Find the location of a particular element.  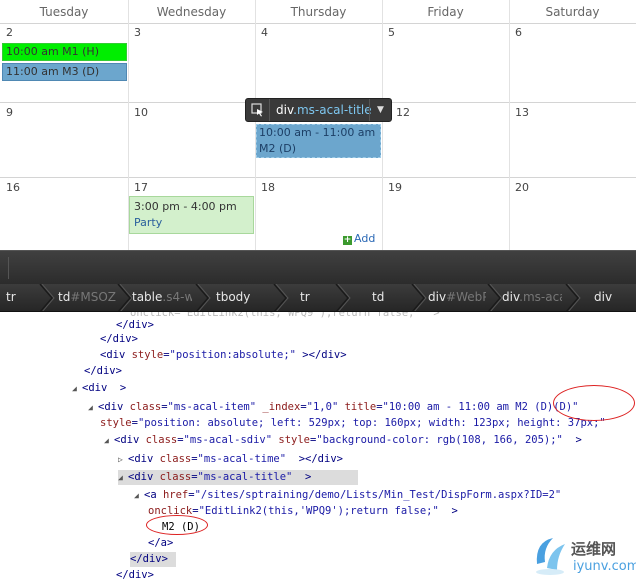

day-number: 16 is located at coordinates (13, 188).